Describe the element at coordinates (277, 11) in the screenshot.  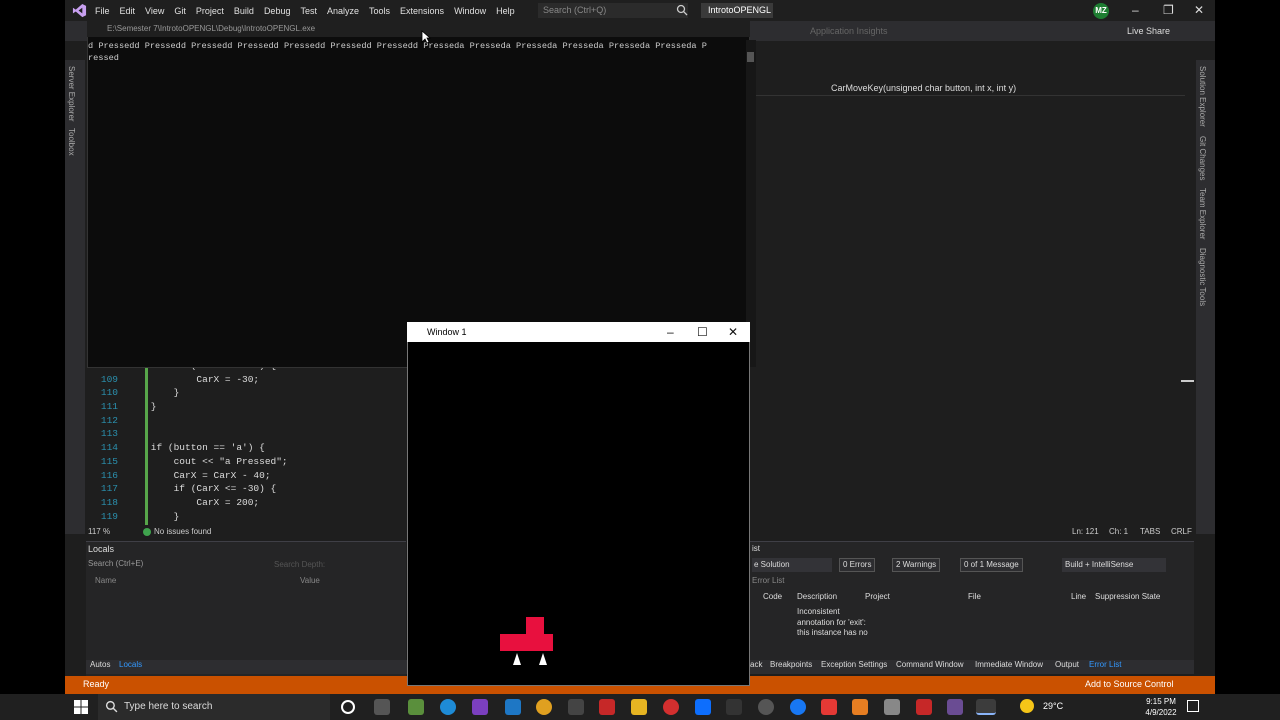
I see `menu-item-debug: Debug` at that location.